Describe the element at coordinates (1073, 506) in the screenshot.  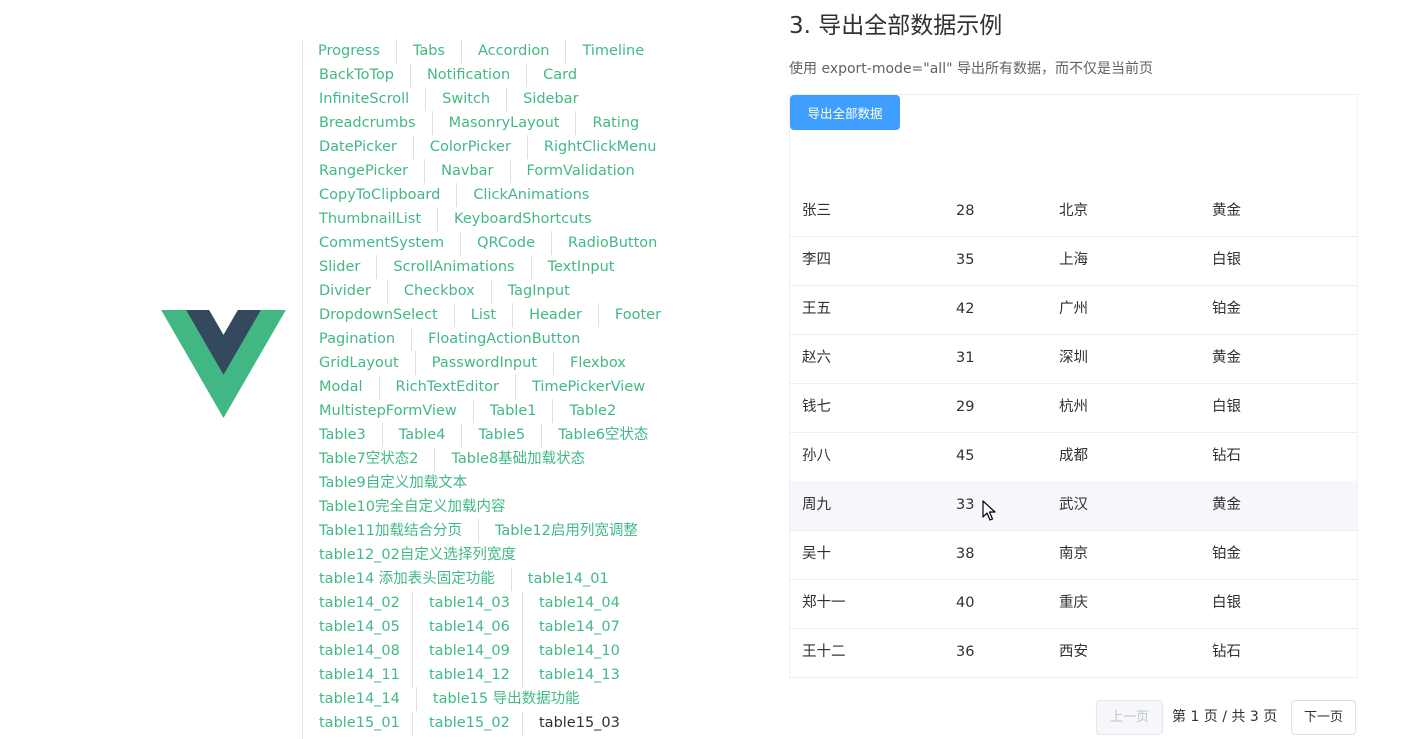
I see `table-row: 周九 33 武汉 黄金` at that location.